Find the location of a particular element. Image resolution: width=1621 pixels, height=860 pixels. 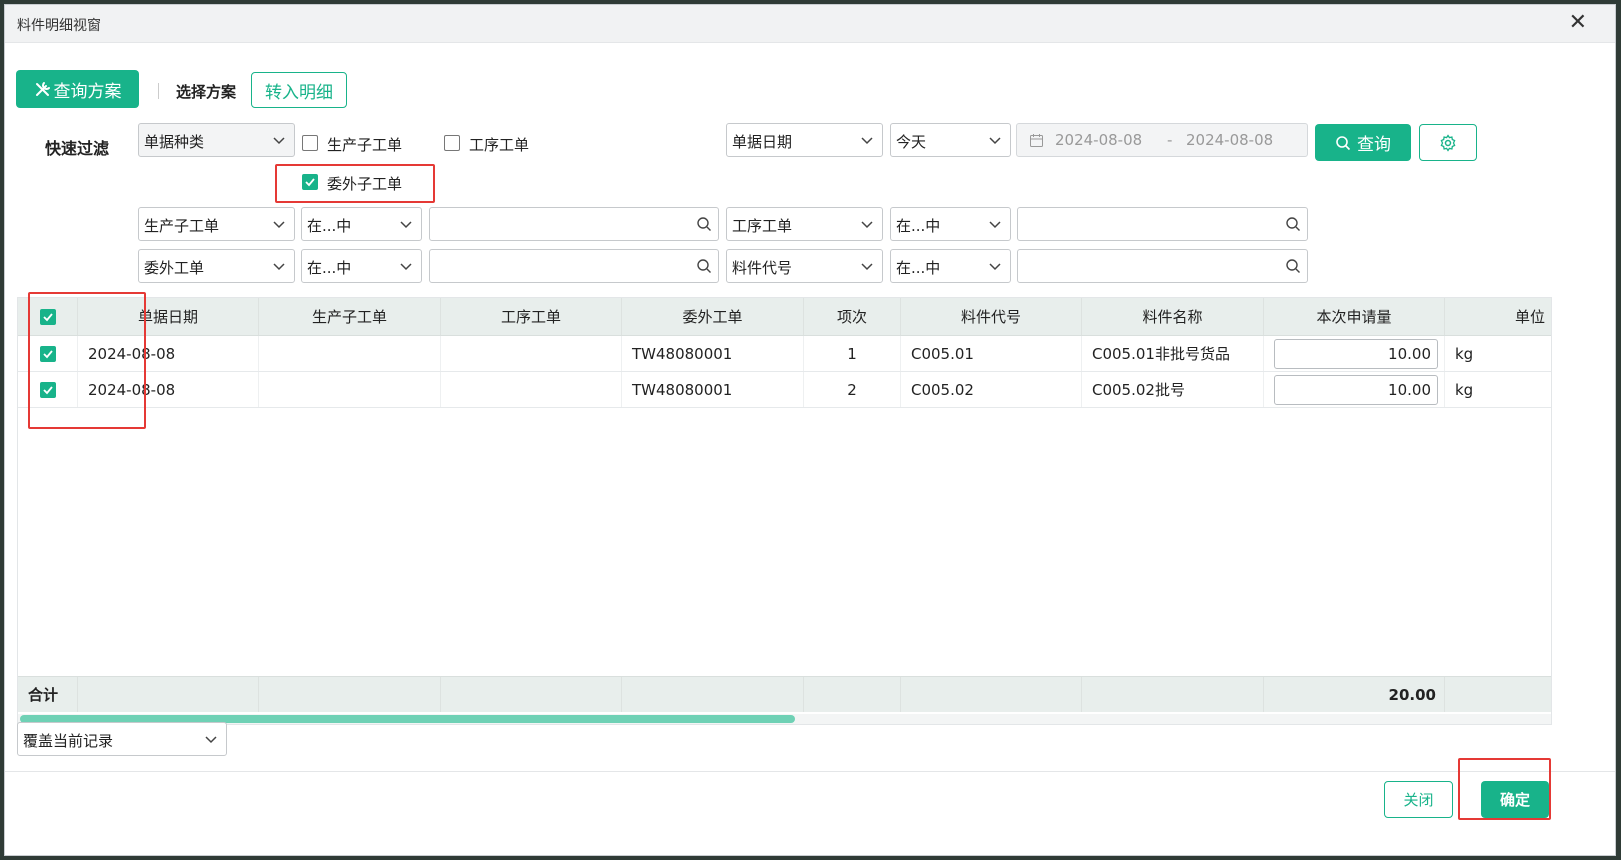

column-header: 本次申请量 is located at coordinates (1354, 316).